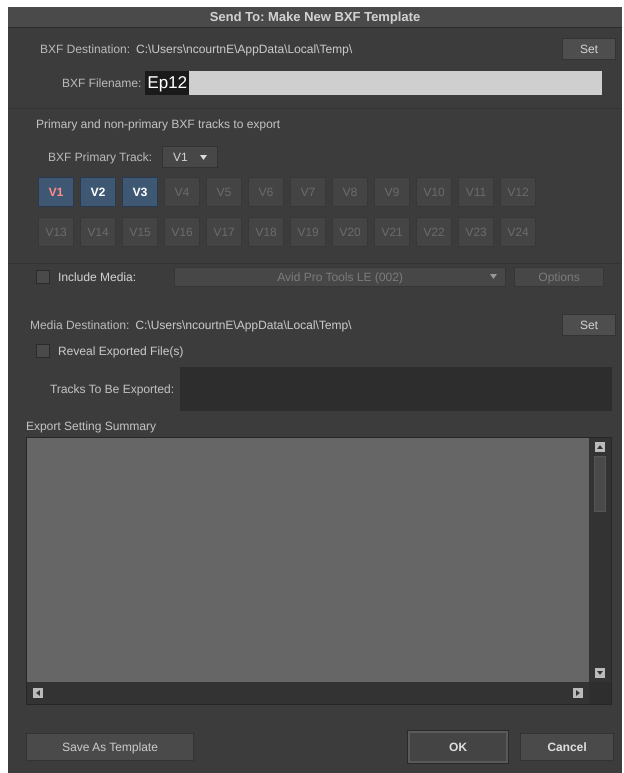 This screenshot has height=773, width=624. I want to click on field-label: Media Destination:, so click(80, 325).